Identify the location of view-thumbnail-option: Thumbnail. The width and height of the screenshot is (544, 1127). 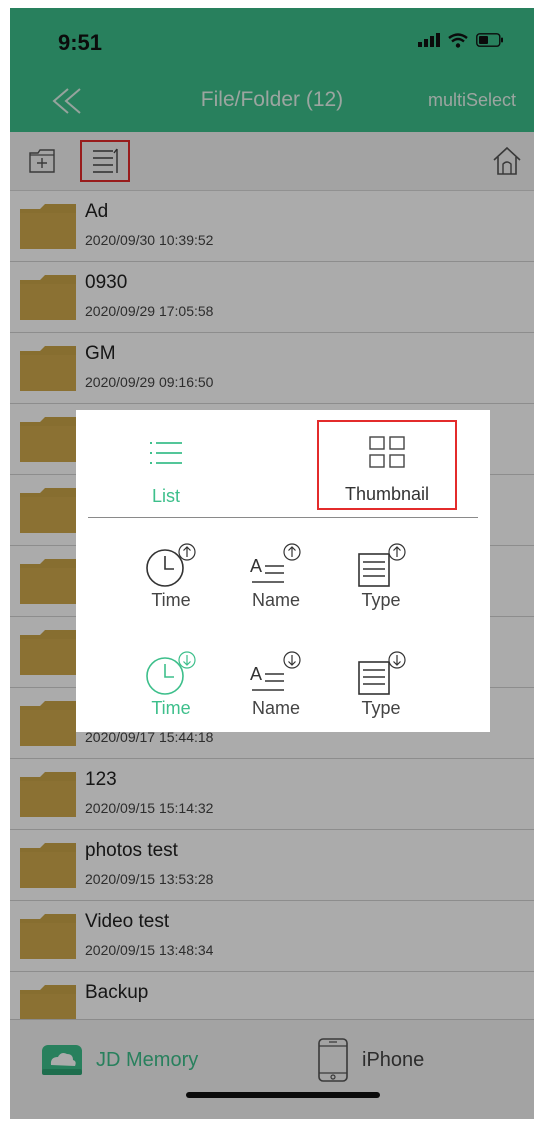
(387, 465).